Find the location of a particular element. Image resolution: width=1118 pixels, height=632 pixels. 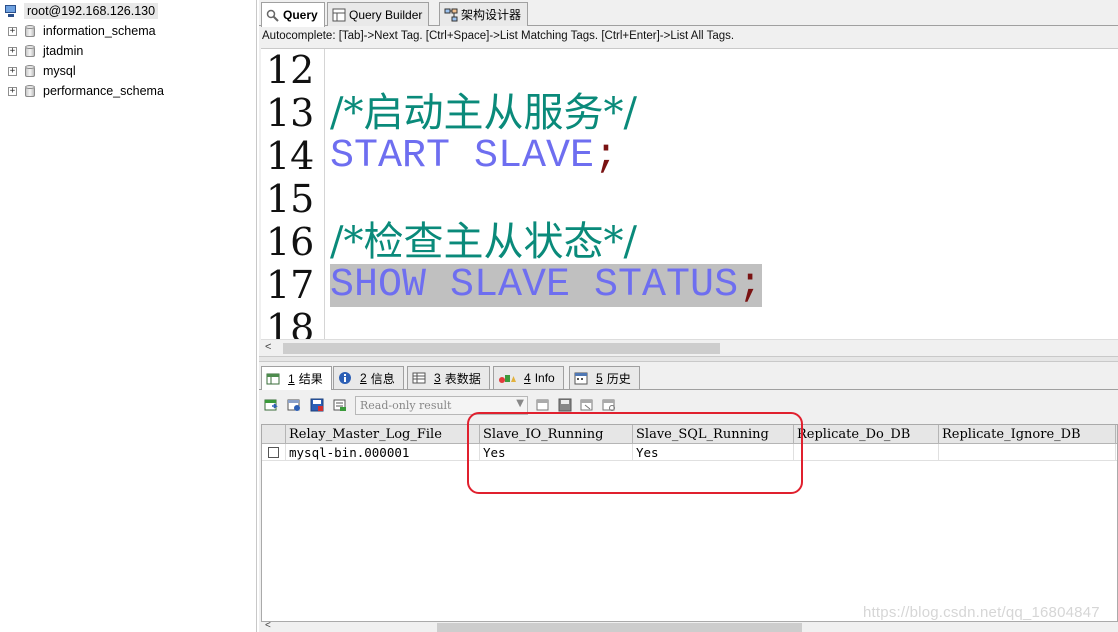

tab-number: 2 is located at coordinates (363, 378).